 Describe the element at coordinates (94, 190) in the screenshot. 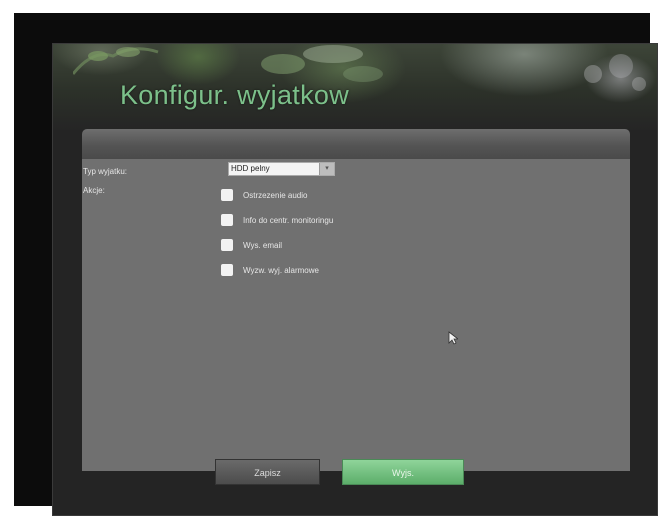

I see `actions-label: Akcje:` at that location.